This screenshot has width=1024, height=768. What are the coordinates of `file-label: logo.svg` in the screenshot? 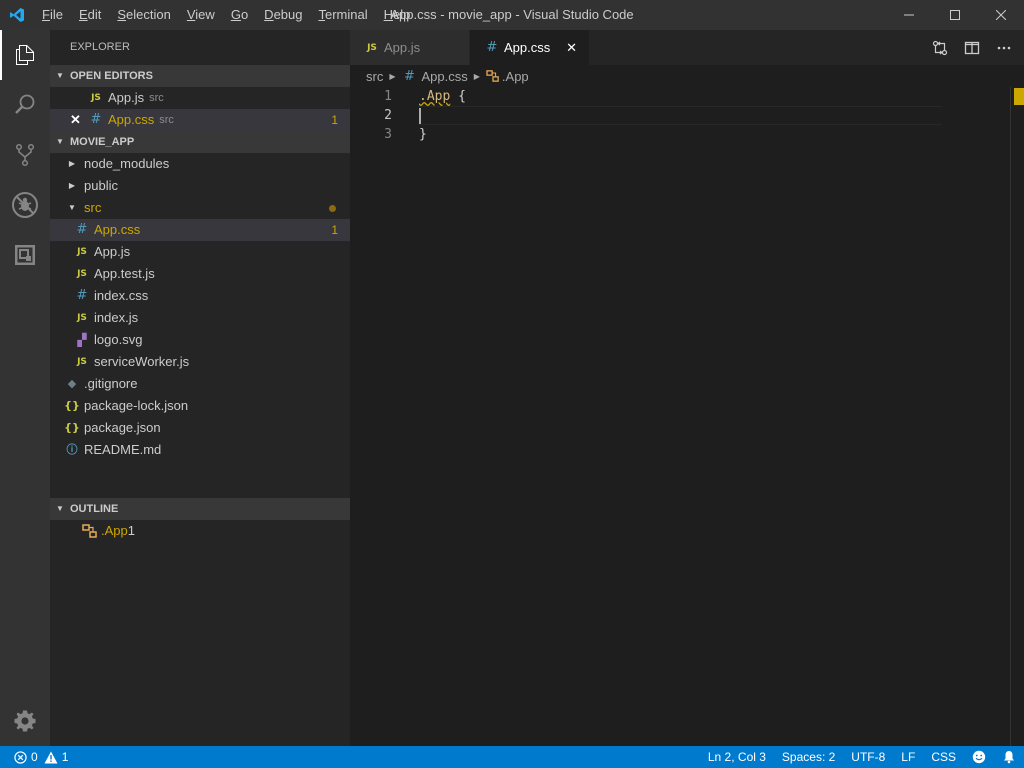 It's located at (118, 339).